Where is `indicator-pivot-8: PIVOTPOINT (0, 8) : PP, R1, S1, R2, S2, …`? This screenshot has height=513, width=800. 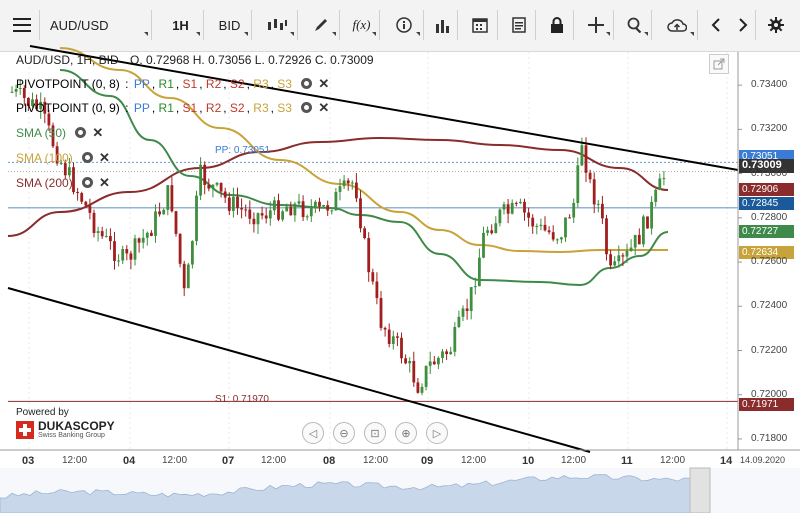
indicator-pivot-8: PIVOTPOINT (0, 8) : PP, R1, S1, R2, S2, … is located at coordinates (173, 84).